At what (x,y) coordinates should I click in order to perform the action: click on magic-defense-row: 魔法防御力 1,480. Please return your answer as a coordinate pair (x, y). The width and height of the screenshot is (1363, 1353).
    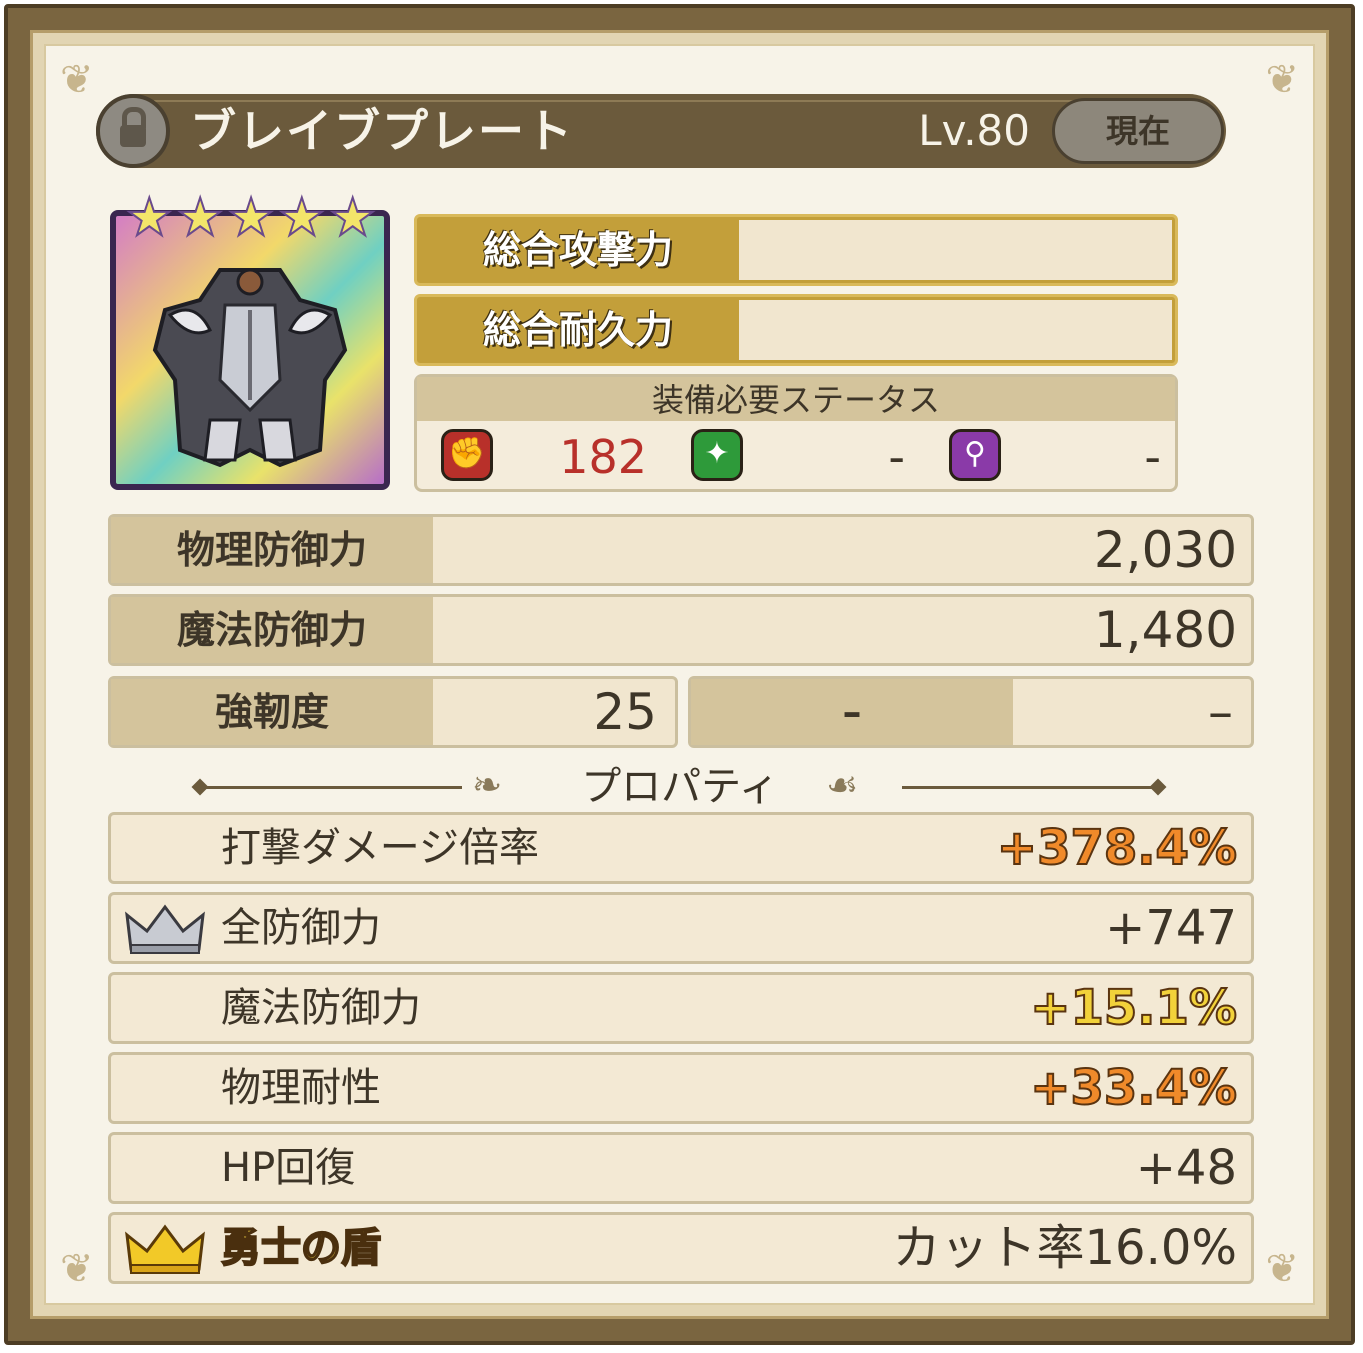
    Looking at the image, I should click on (681, 630).